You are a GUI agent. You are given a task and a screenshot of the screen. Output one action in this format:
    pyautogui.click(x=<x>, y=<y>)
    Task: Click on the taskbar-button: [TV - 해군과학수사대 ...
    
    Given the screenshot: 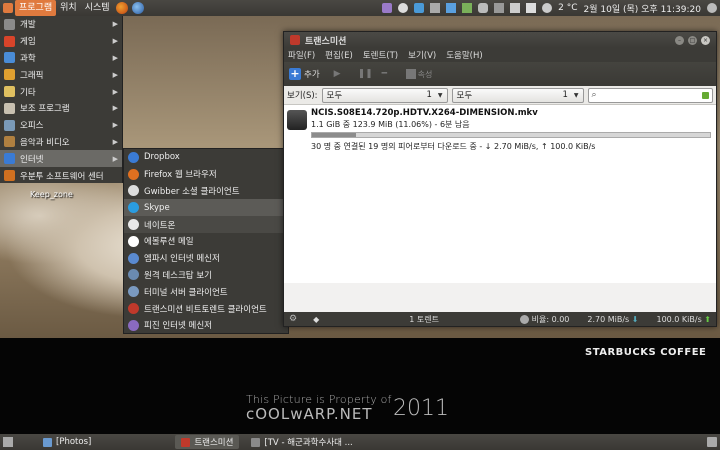 What is the action you would take?
    pyautogui.click(x=301, y=442)
    